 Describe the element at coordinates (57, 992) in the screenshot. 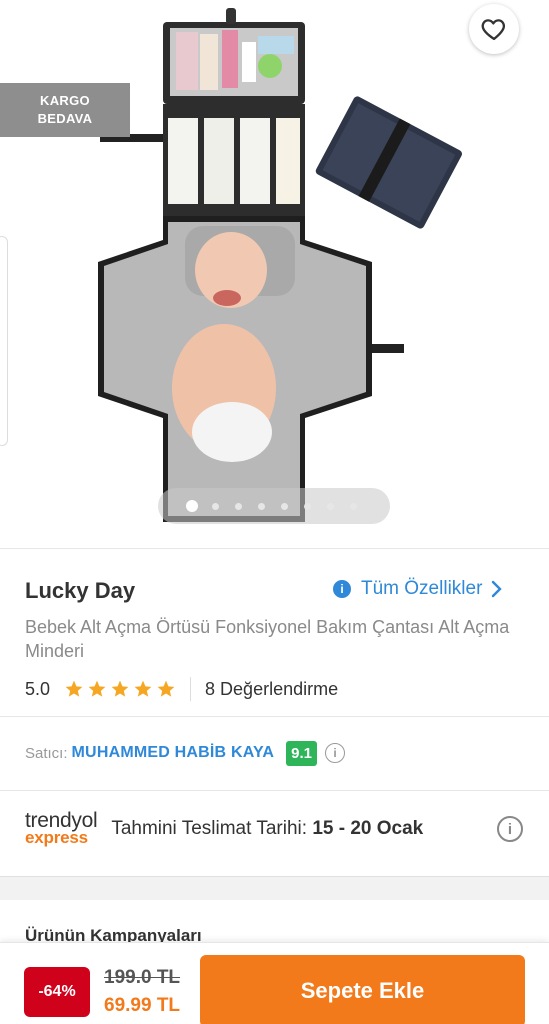

I see `discount-badge: -64%` at that location.